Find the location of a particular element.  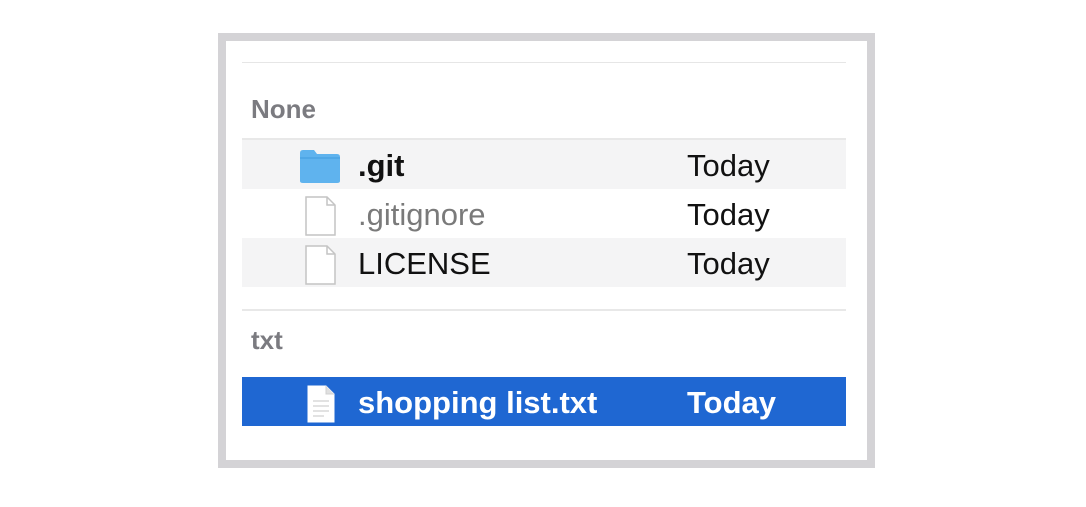

group-header-txt: txt is located at coordinates (544, 335).